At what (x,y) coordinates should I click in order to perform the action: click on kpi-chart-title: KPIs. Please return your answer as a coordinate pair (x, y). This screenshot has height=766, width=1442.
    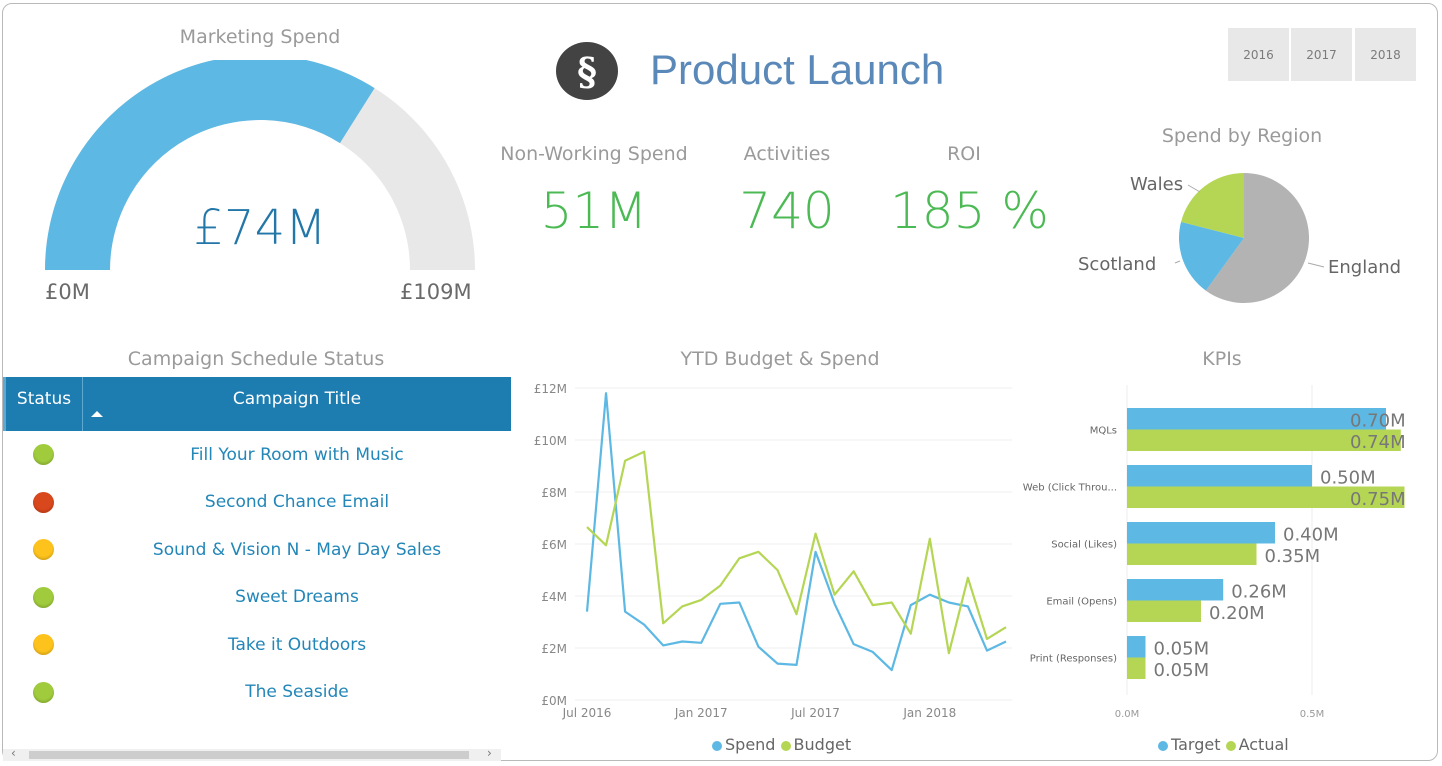
    Looking at the image, I should click on (1222, 359).